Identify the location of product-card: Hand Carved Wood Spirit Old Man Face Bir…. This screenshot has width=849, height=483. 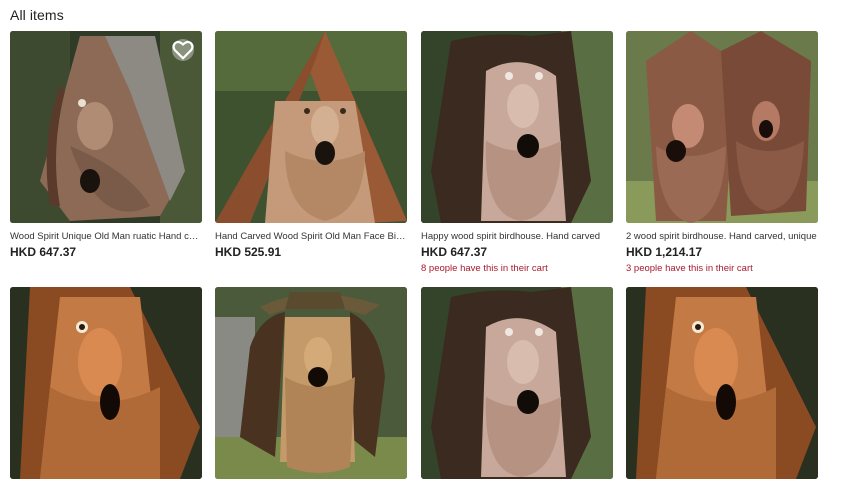
(311, 145).